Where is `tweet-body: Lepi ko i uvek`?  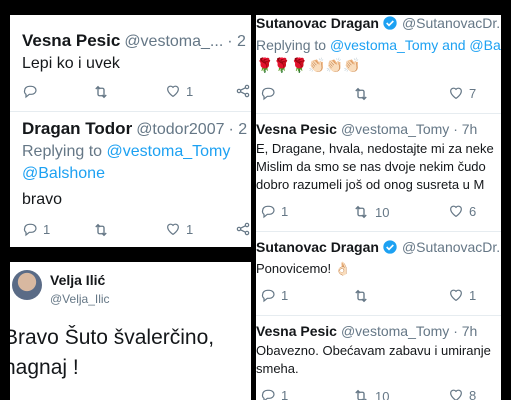 tweet-body: Lepi ko i uvek is located at coordinates (71, 63).